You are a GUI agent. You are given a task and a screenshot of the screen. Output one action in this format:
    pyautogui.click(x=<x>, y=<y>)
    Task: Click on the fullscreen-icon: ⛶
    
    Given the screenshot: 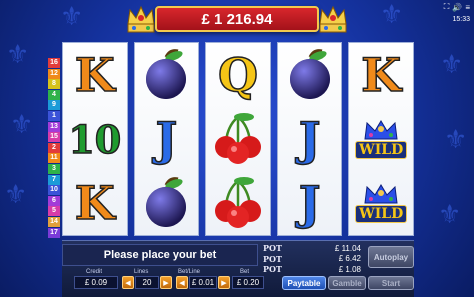 What is the action you would take?
    pyautogui.click(x=447, y=7)
    